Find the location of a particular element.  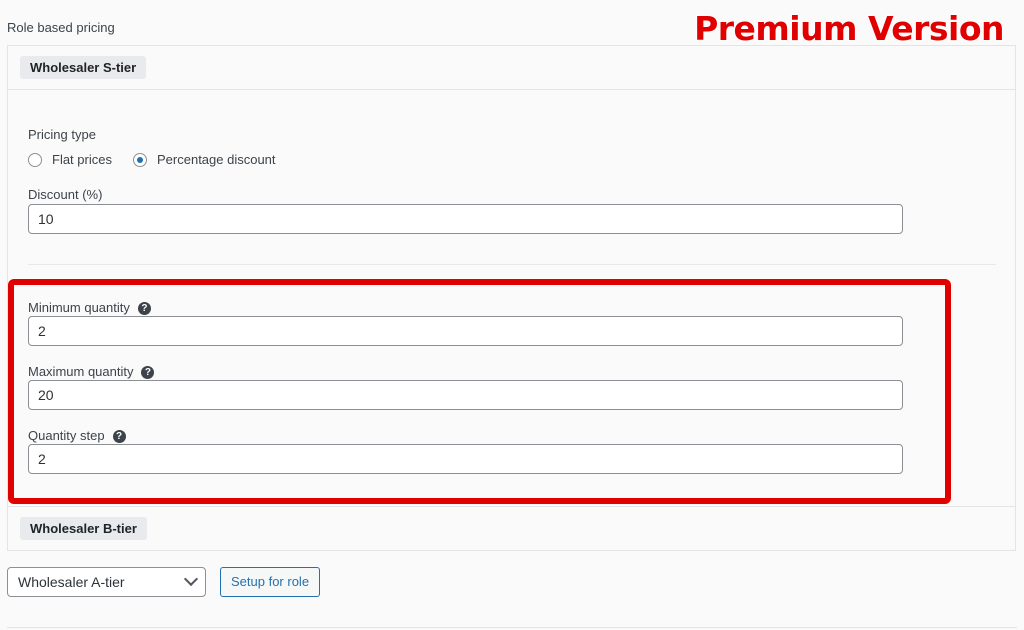

role-select: Wholesaler A-tier is located at coordinates (106, 582).